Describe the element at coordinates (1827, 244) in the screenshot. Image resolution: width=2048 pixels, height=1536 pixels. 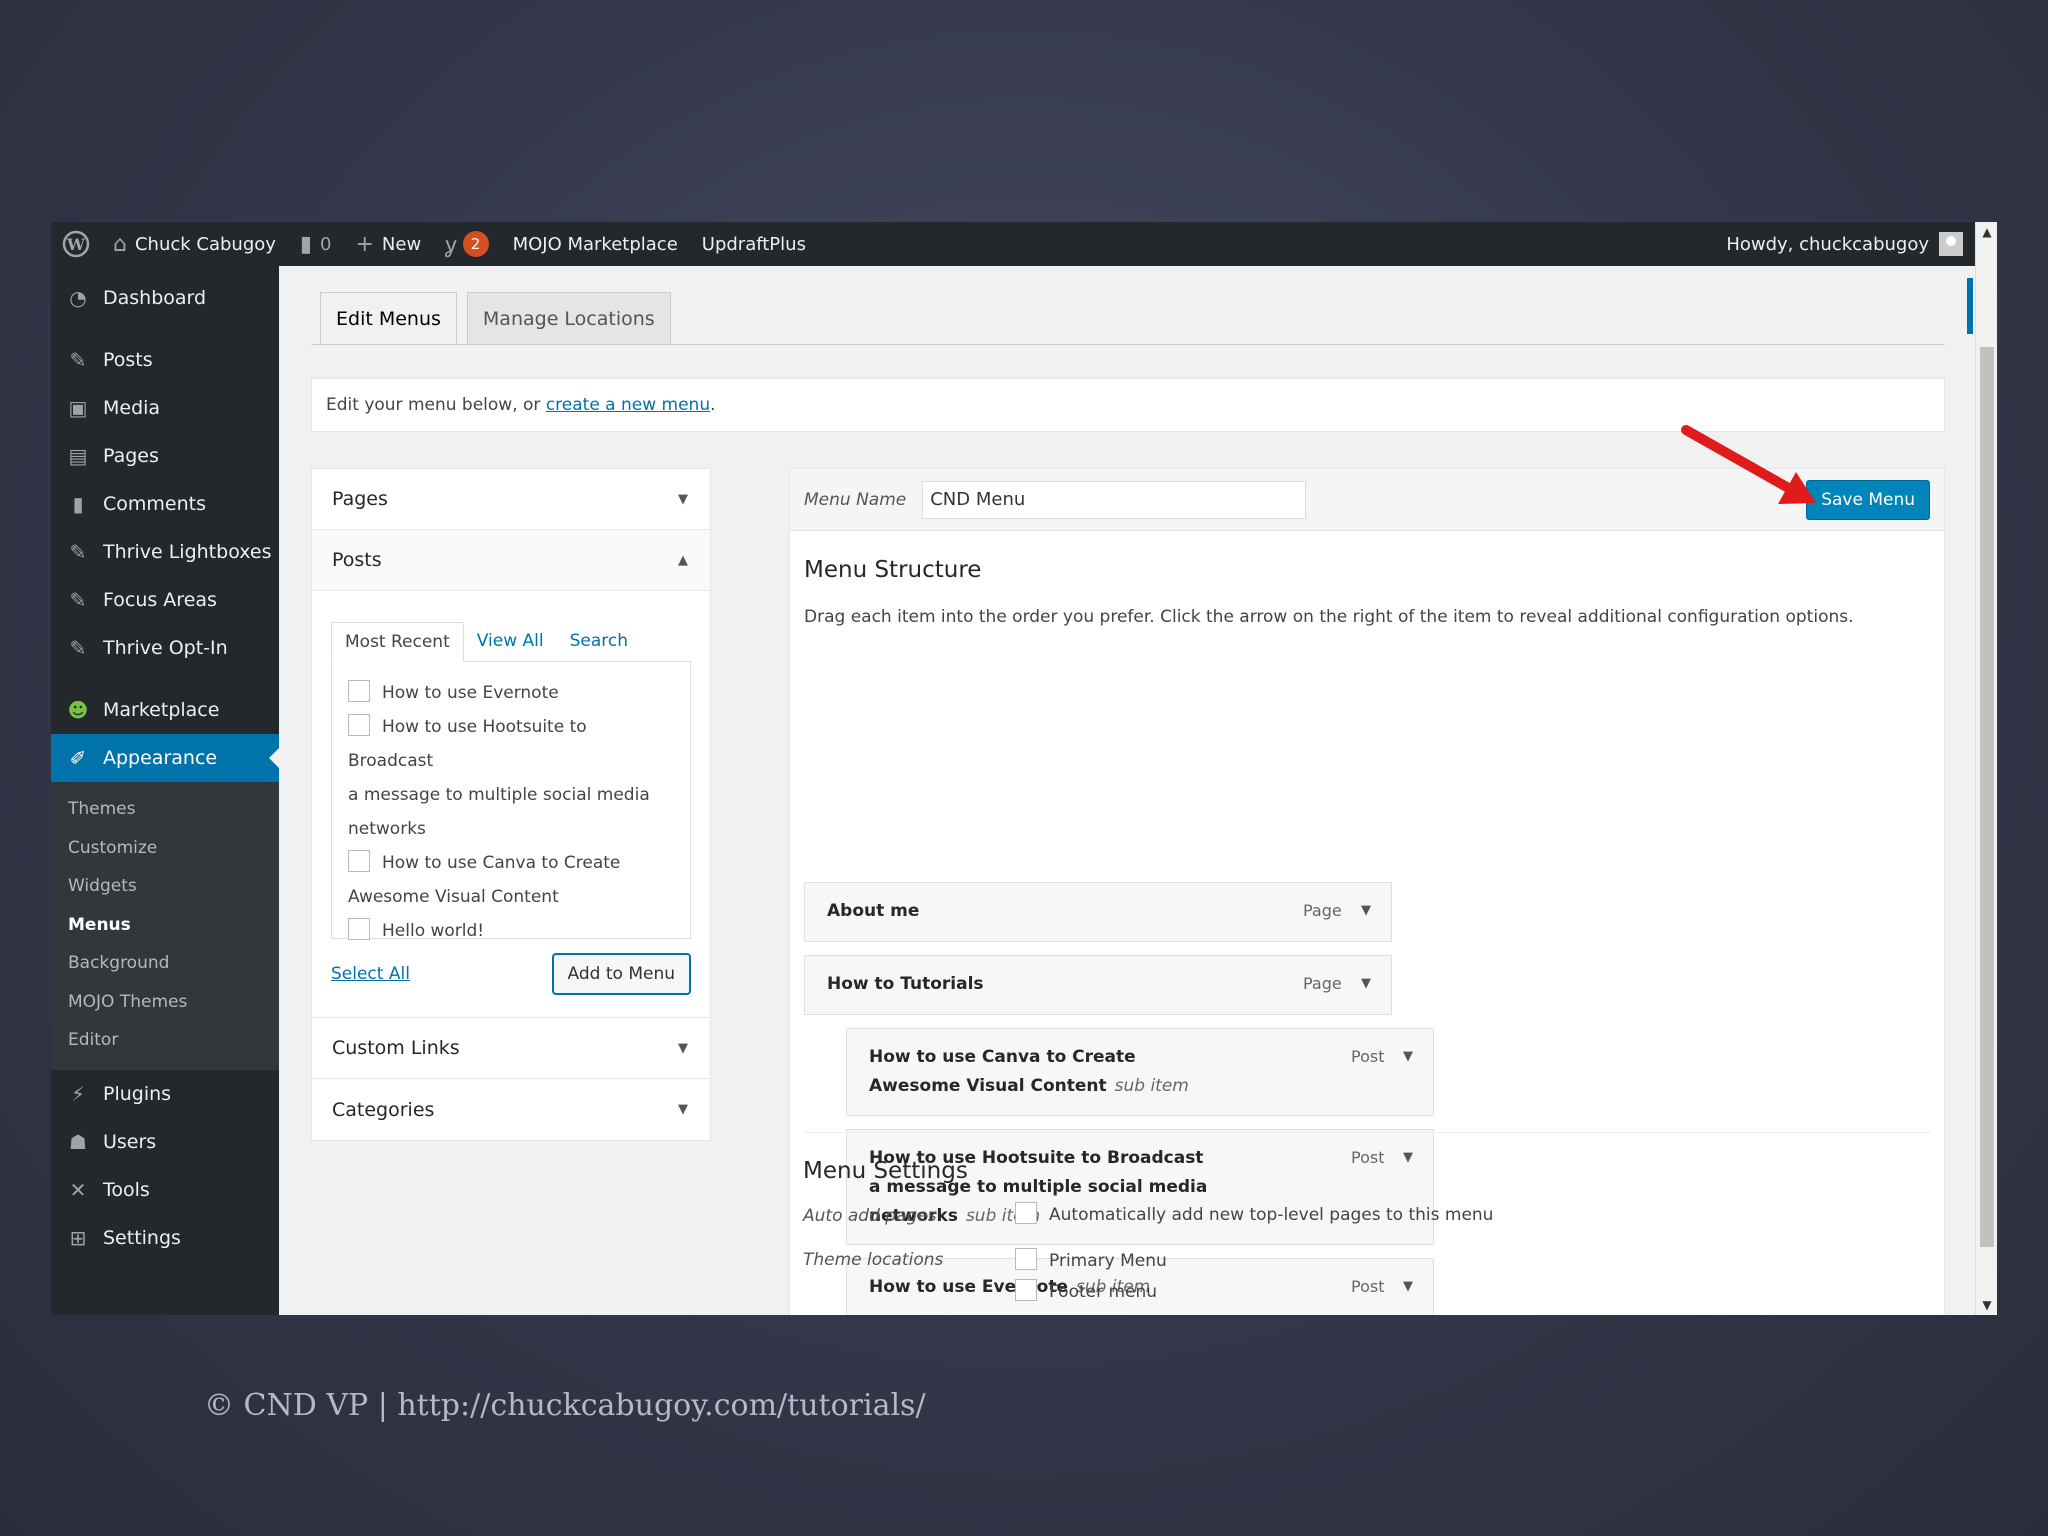
I see `howdy-user: Howdy, chuckcabugoy` at that location.